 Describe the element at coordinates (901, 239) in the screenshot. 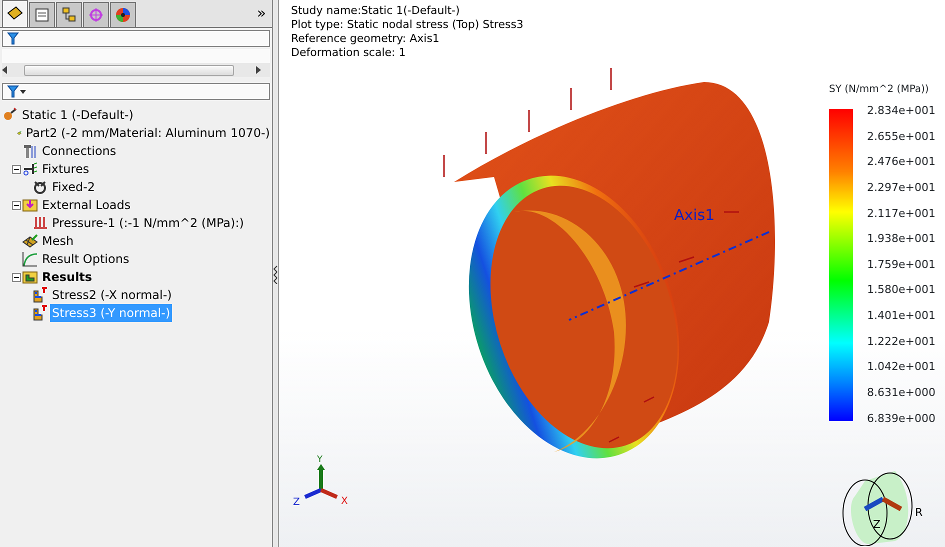

I see `scale-value: 1.938e+001` at that location.